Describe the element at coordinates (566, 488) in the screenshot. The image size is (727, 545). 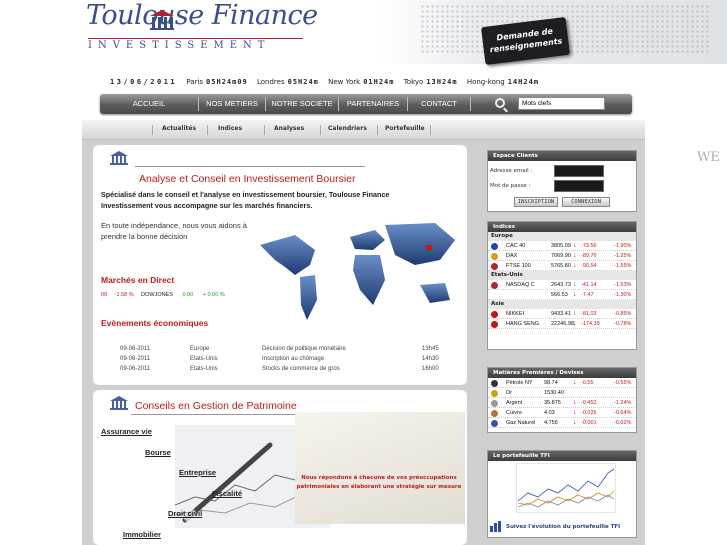
I see `portefeuille-chart` at that location.